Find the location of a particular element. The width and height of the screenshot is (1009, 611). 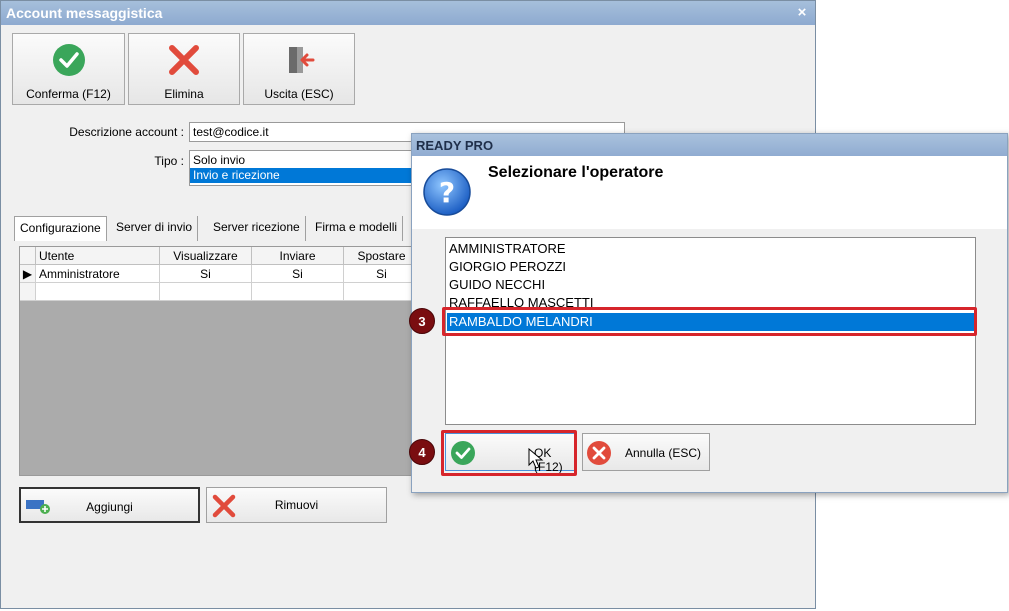

grid-header-utente: Utente is located at coordinates (98, 256).